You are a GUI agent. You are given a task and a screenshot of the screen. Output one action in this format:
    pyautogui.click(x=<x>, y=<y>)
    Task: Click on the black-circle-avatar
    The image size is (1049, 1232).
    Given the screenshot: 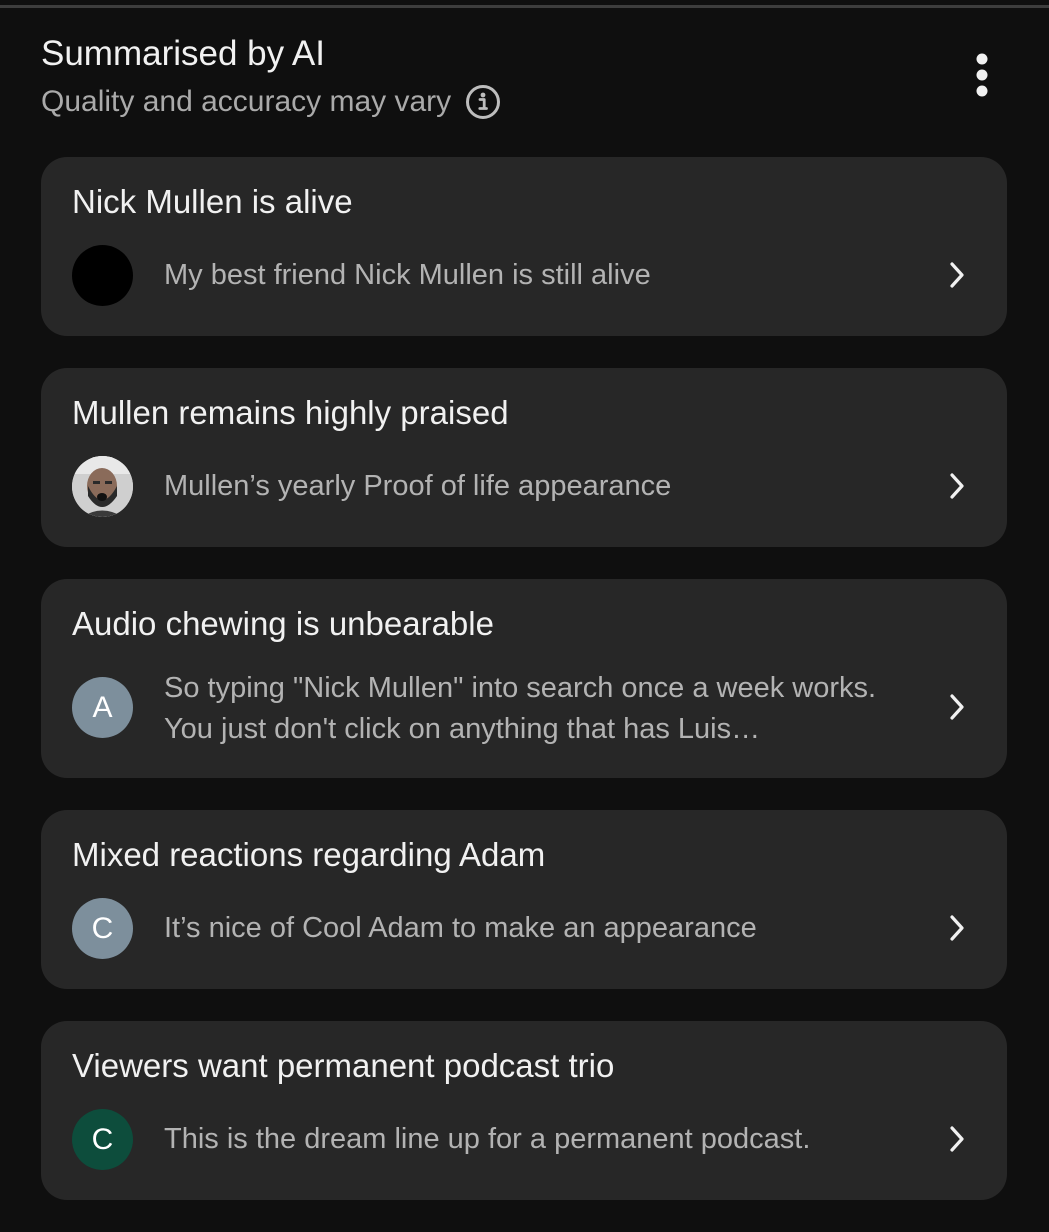 What is the action you would take?
    pyautogui.click(x=102, y=275)
    